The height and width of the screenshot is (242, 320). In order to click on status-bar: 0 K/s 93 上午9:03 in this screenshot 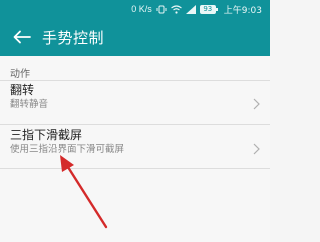, I will do `click(135, 9)`.